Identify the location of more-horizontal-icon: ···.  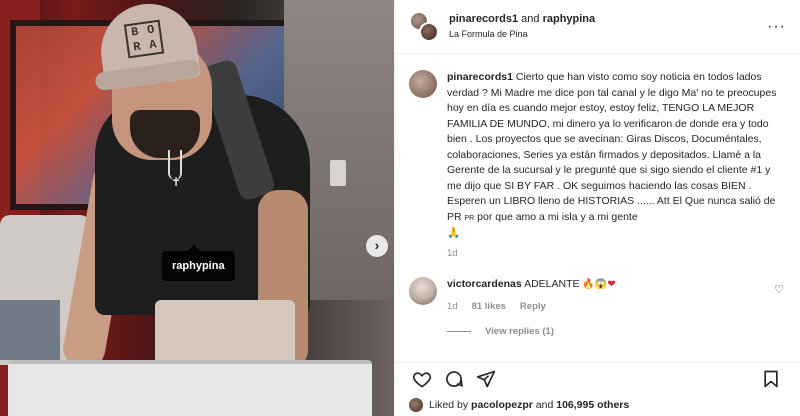
(776, 27).